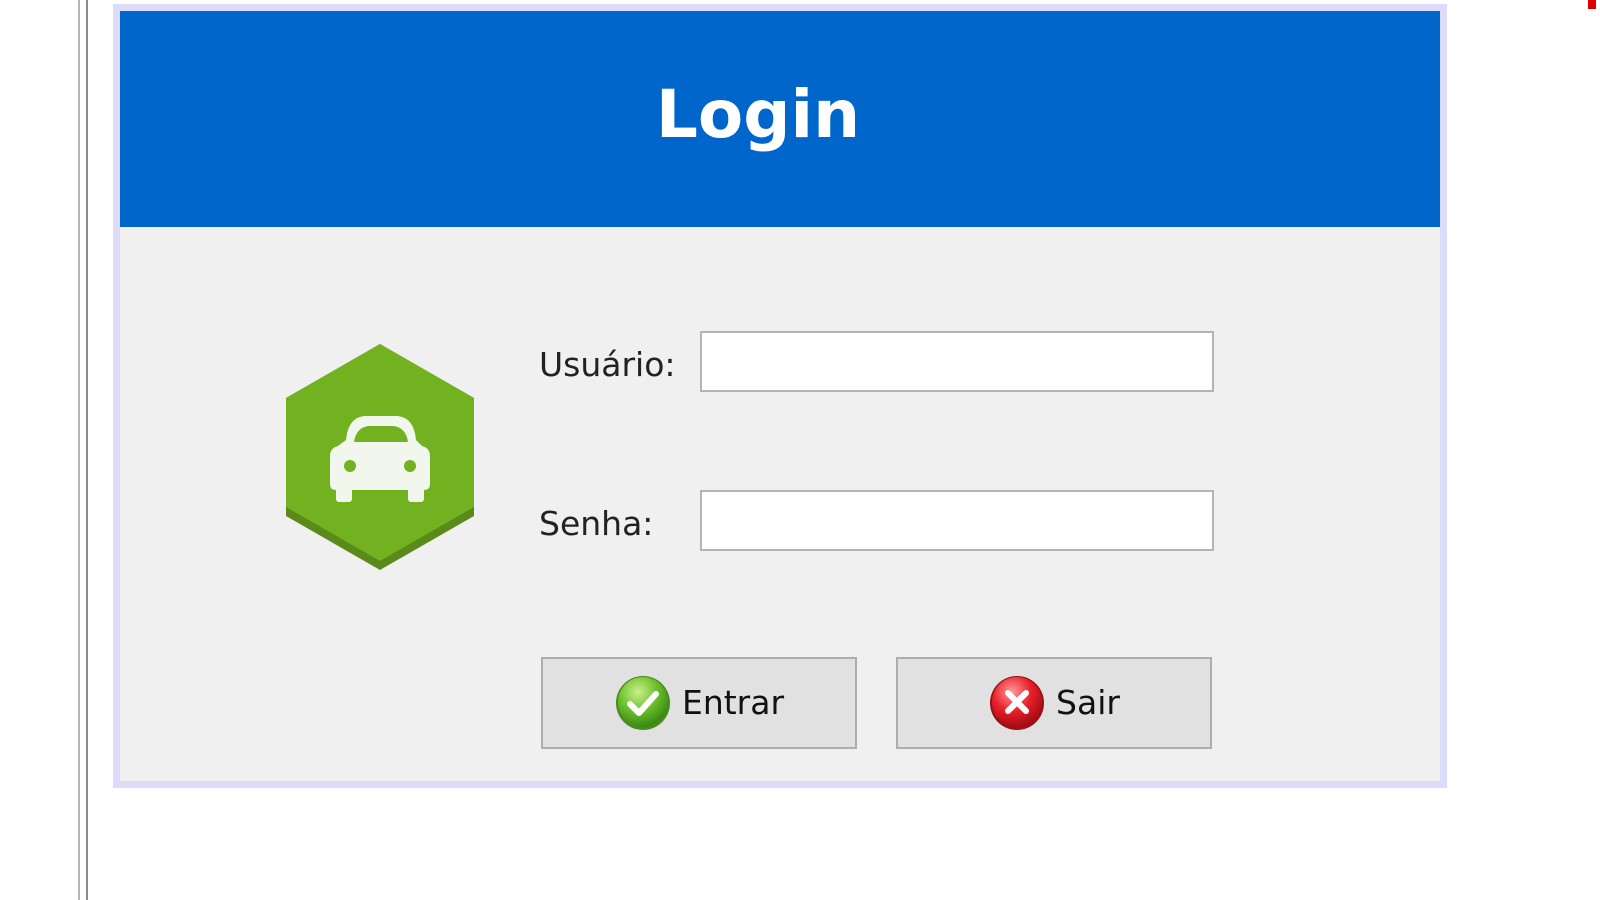 Image resolution: width=1600 pixels, height=900 pixels. Describe the element at coordinates (758, 114) in the screenshot. I see `login-title: Login` at that location.